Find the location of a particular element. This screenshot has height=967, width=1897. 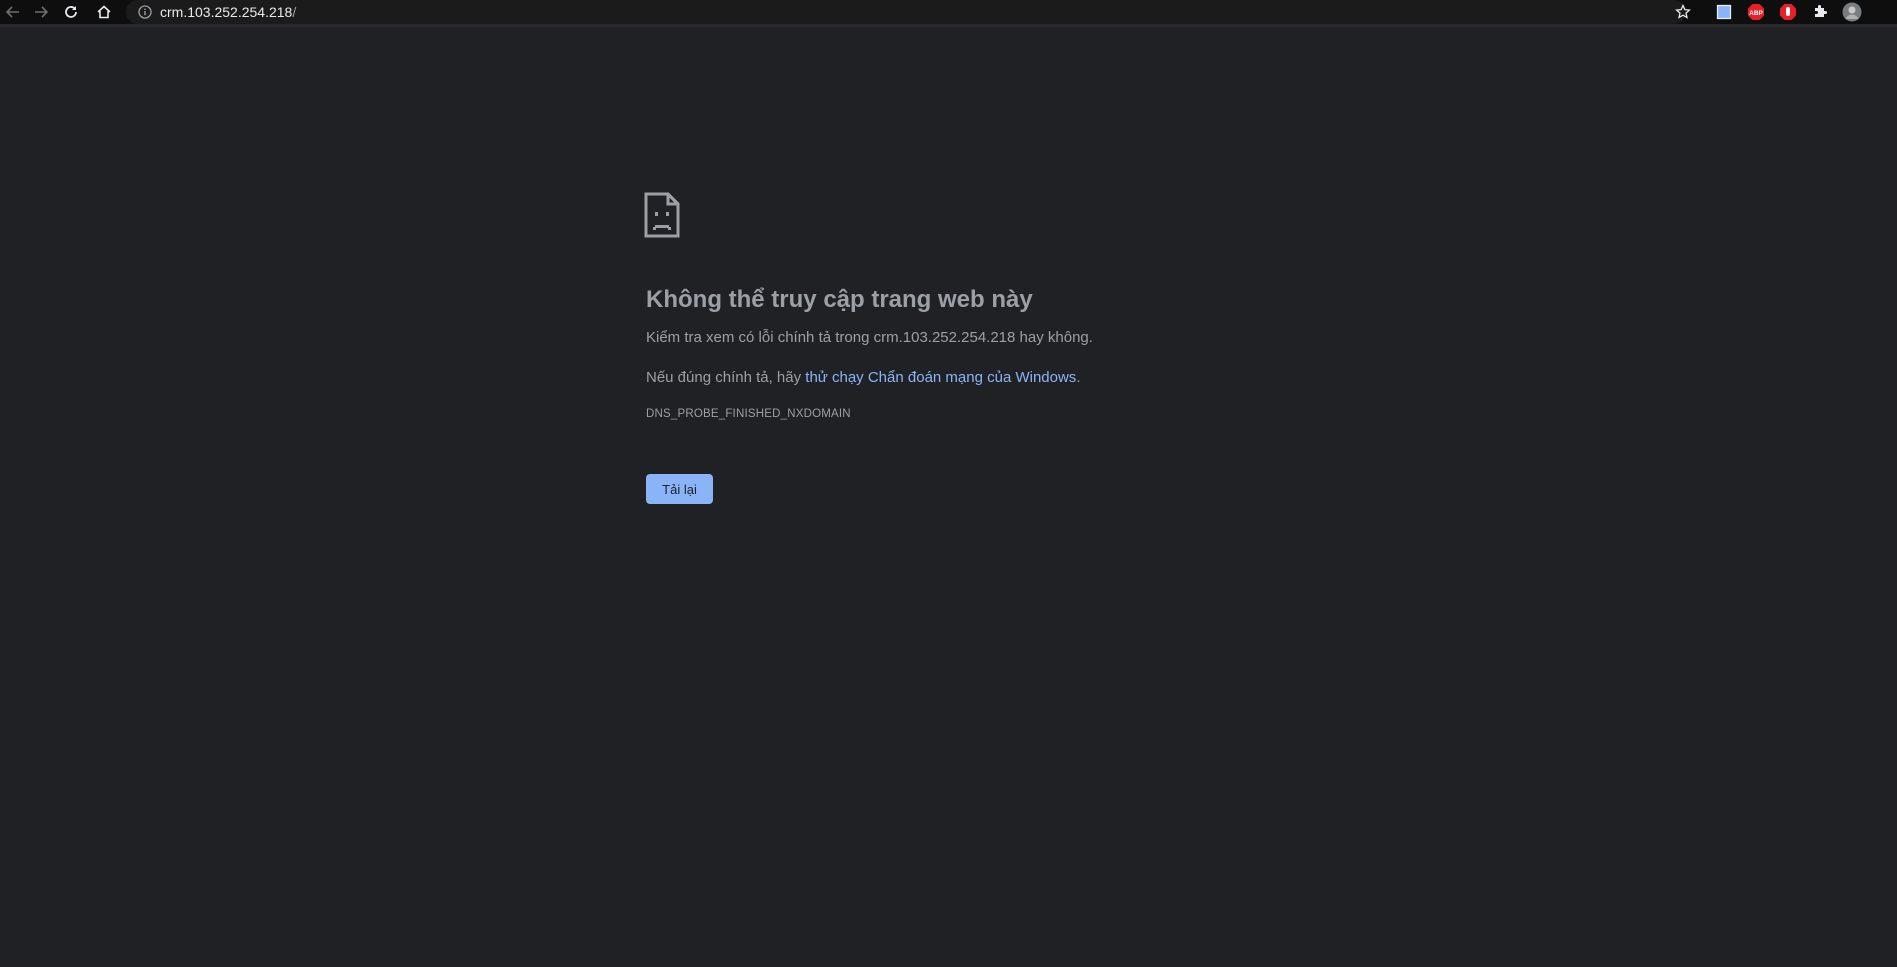

back-button is located at coordinates (13, 12).